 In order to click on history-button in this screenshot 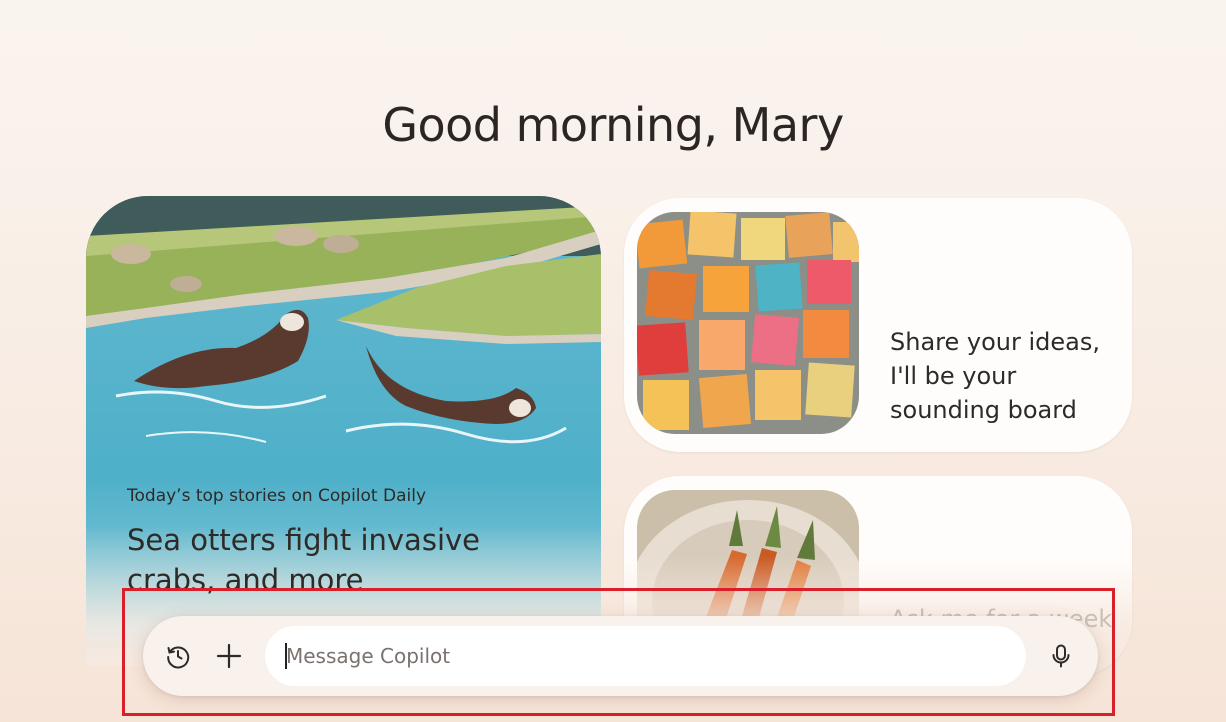, I will do `click(178, 656)`.